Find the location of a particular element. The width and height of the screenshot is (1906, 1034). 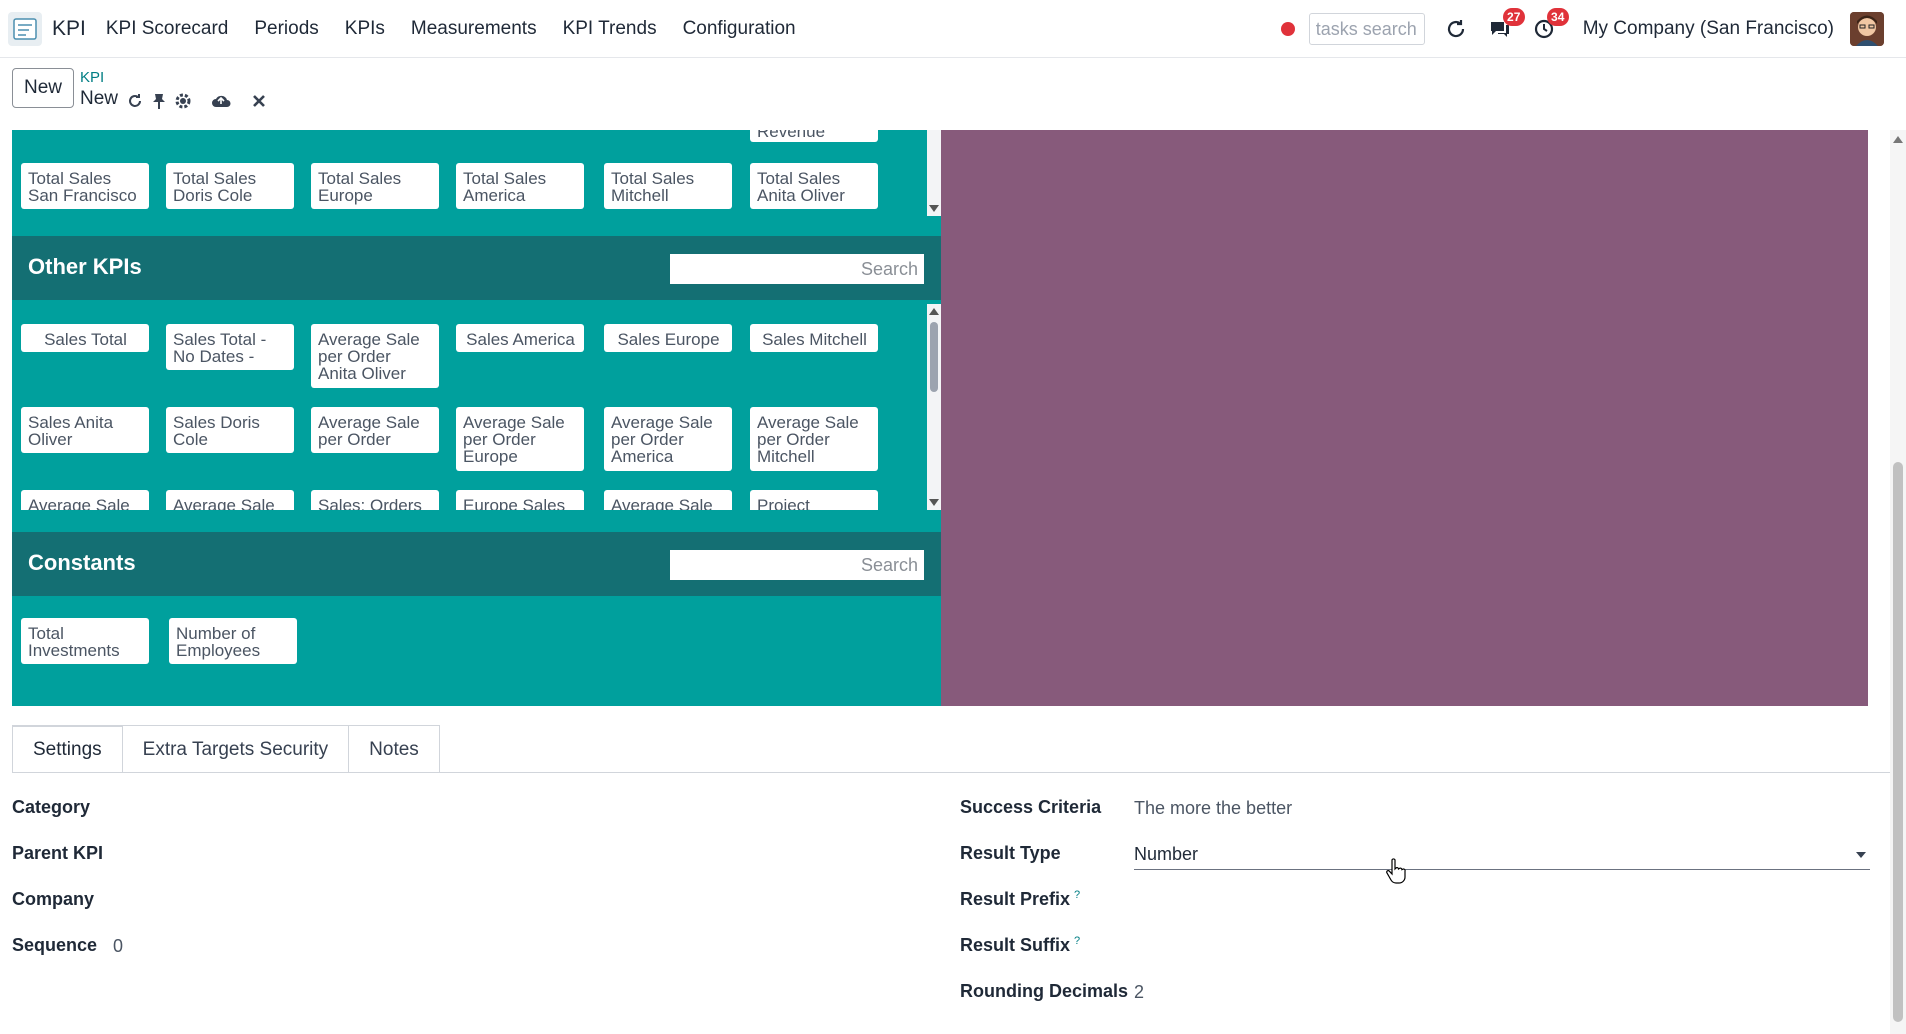

result-prefix-text: Result Prefix is located at coordinates (1015, 899).